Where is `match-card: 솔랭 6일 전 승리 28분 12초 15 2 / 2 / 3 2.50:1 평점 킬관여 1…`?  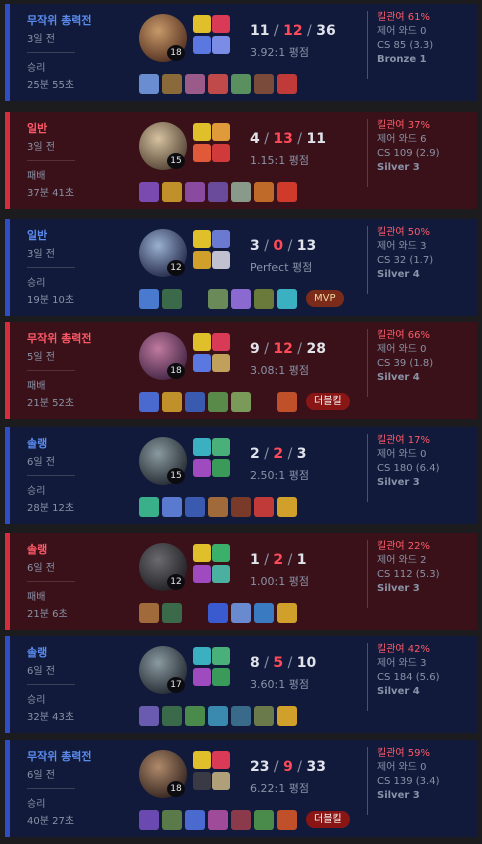 match-card: 솔랭 6일 전 승리 28분 12초 15 2 / 2 / 3 2.50:1 평점 킬관여 1… is located at coordinates (241, 475).